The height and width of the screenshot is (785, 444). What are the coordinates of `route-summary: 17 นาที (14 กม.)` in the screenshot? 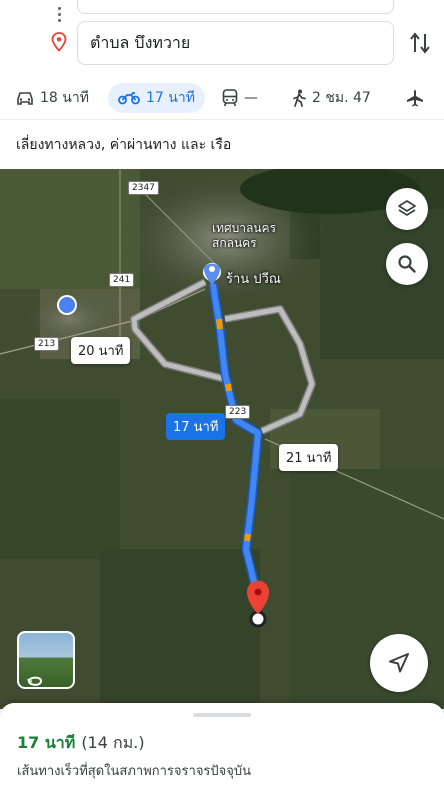 It's located at (81, 743).